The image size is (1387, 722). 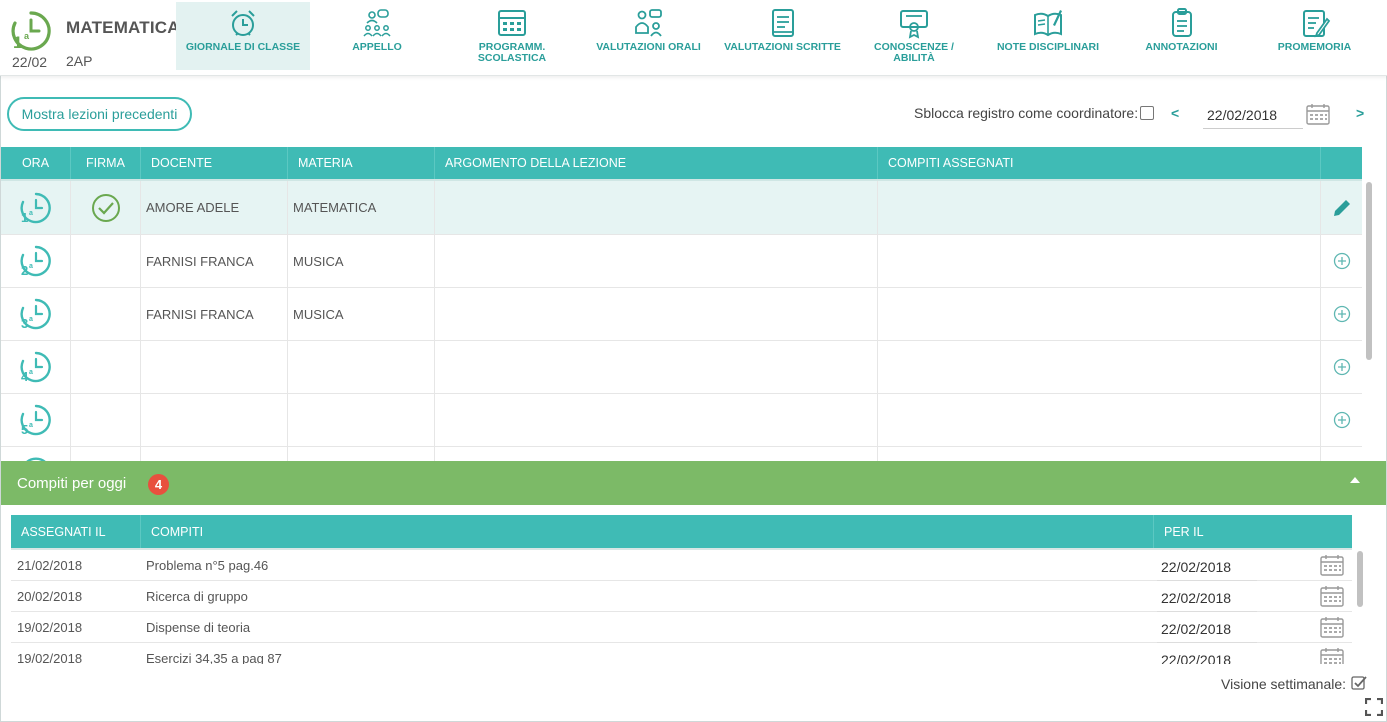 I want to click on homework-scrollbar, so click(x=1360, y=606).